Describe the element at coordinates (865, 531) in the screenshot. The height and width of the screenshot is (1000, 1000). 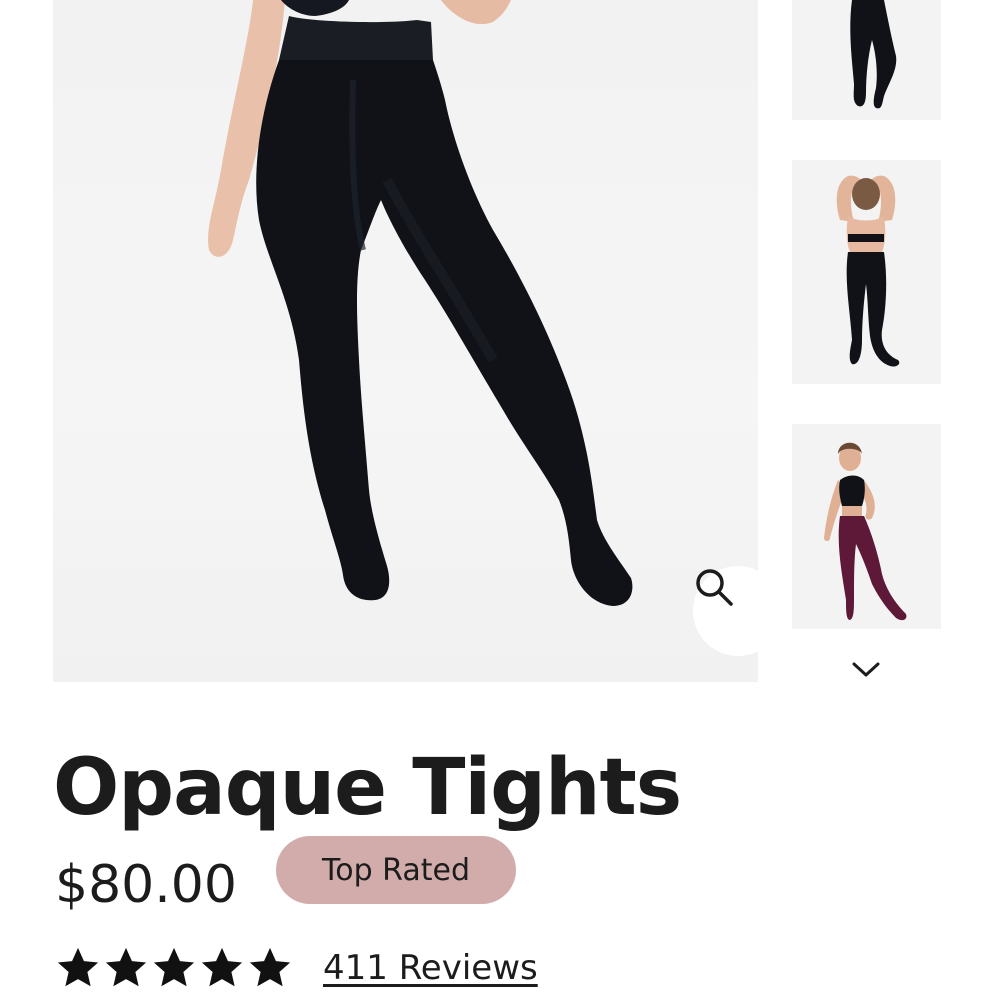
I see `burgundy-tights-front-photo` at that location.